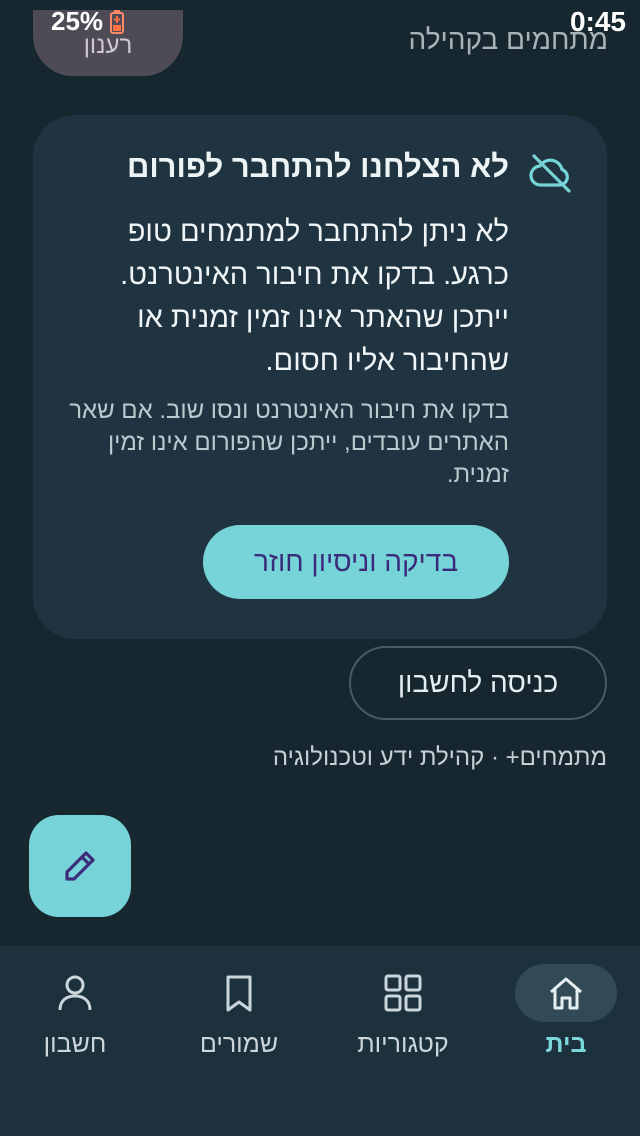  What do you see at coordinates (403, 1044) in the screenshot?
I see `nav-label-categories: קטגוריות` at bounding box center [403, 1044].